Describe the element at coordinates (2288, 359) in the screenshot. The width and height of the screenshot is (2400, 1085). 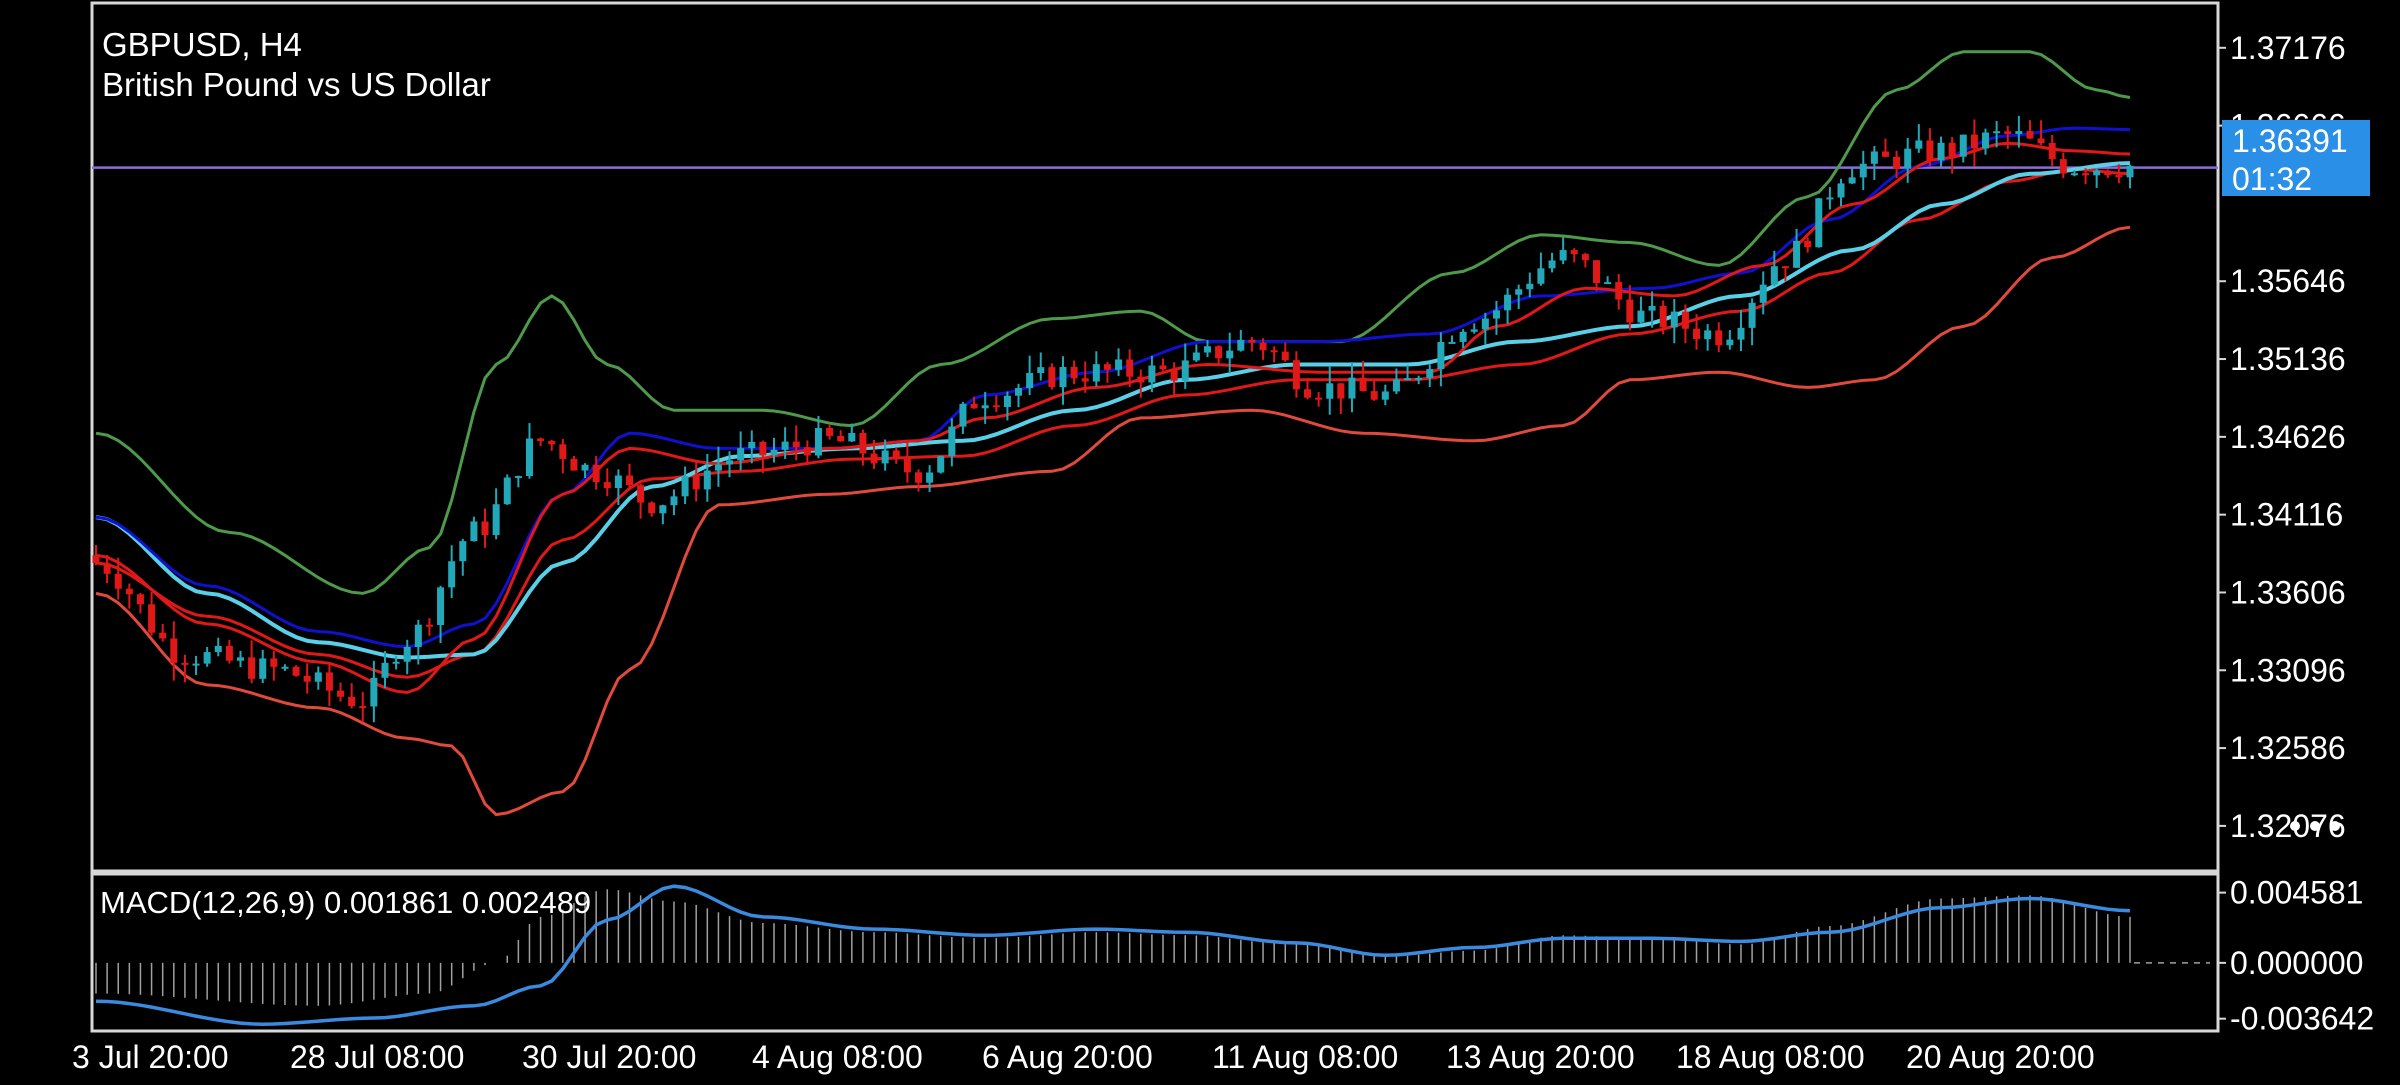
I see `y-axis-tick-label: 1.35136` at that location.